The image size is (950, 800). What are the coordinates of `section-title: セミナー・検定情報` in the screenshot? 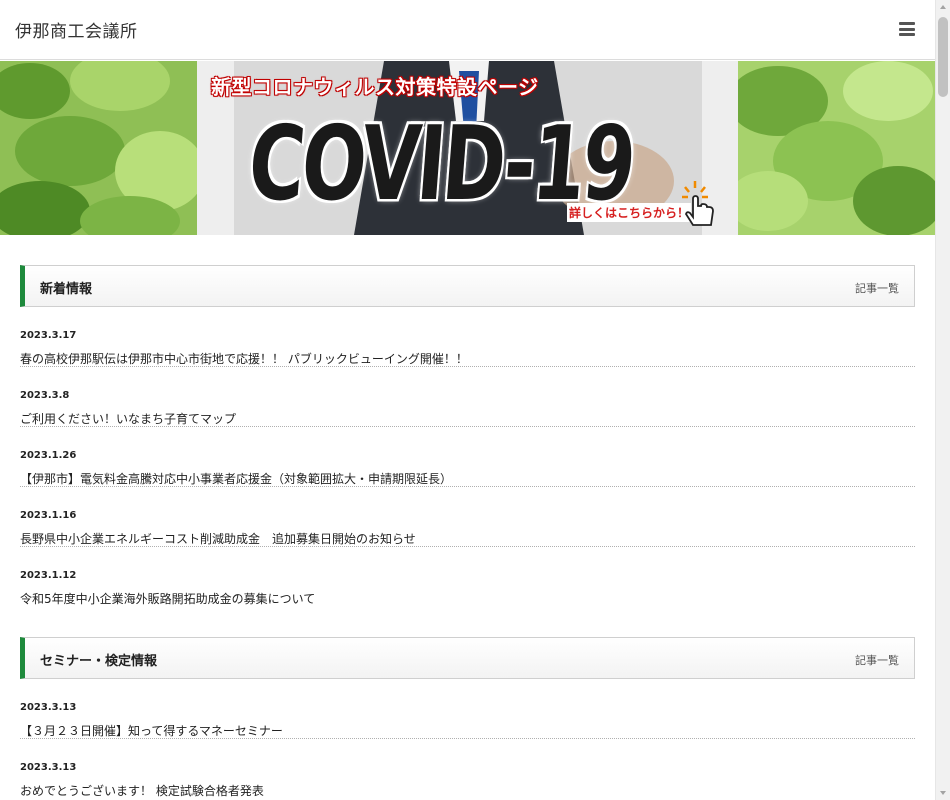 It's located at (99, 661).